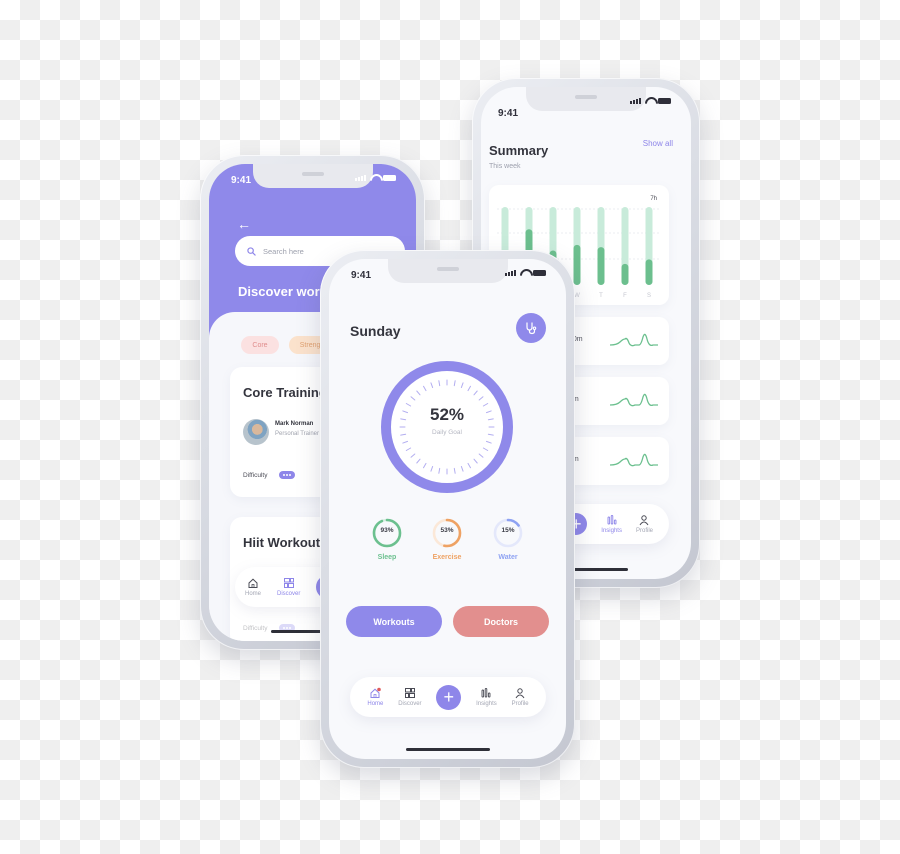  I want to click on plus-icon: +, so click(449, 697).